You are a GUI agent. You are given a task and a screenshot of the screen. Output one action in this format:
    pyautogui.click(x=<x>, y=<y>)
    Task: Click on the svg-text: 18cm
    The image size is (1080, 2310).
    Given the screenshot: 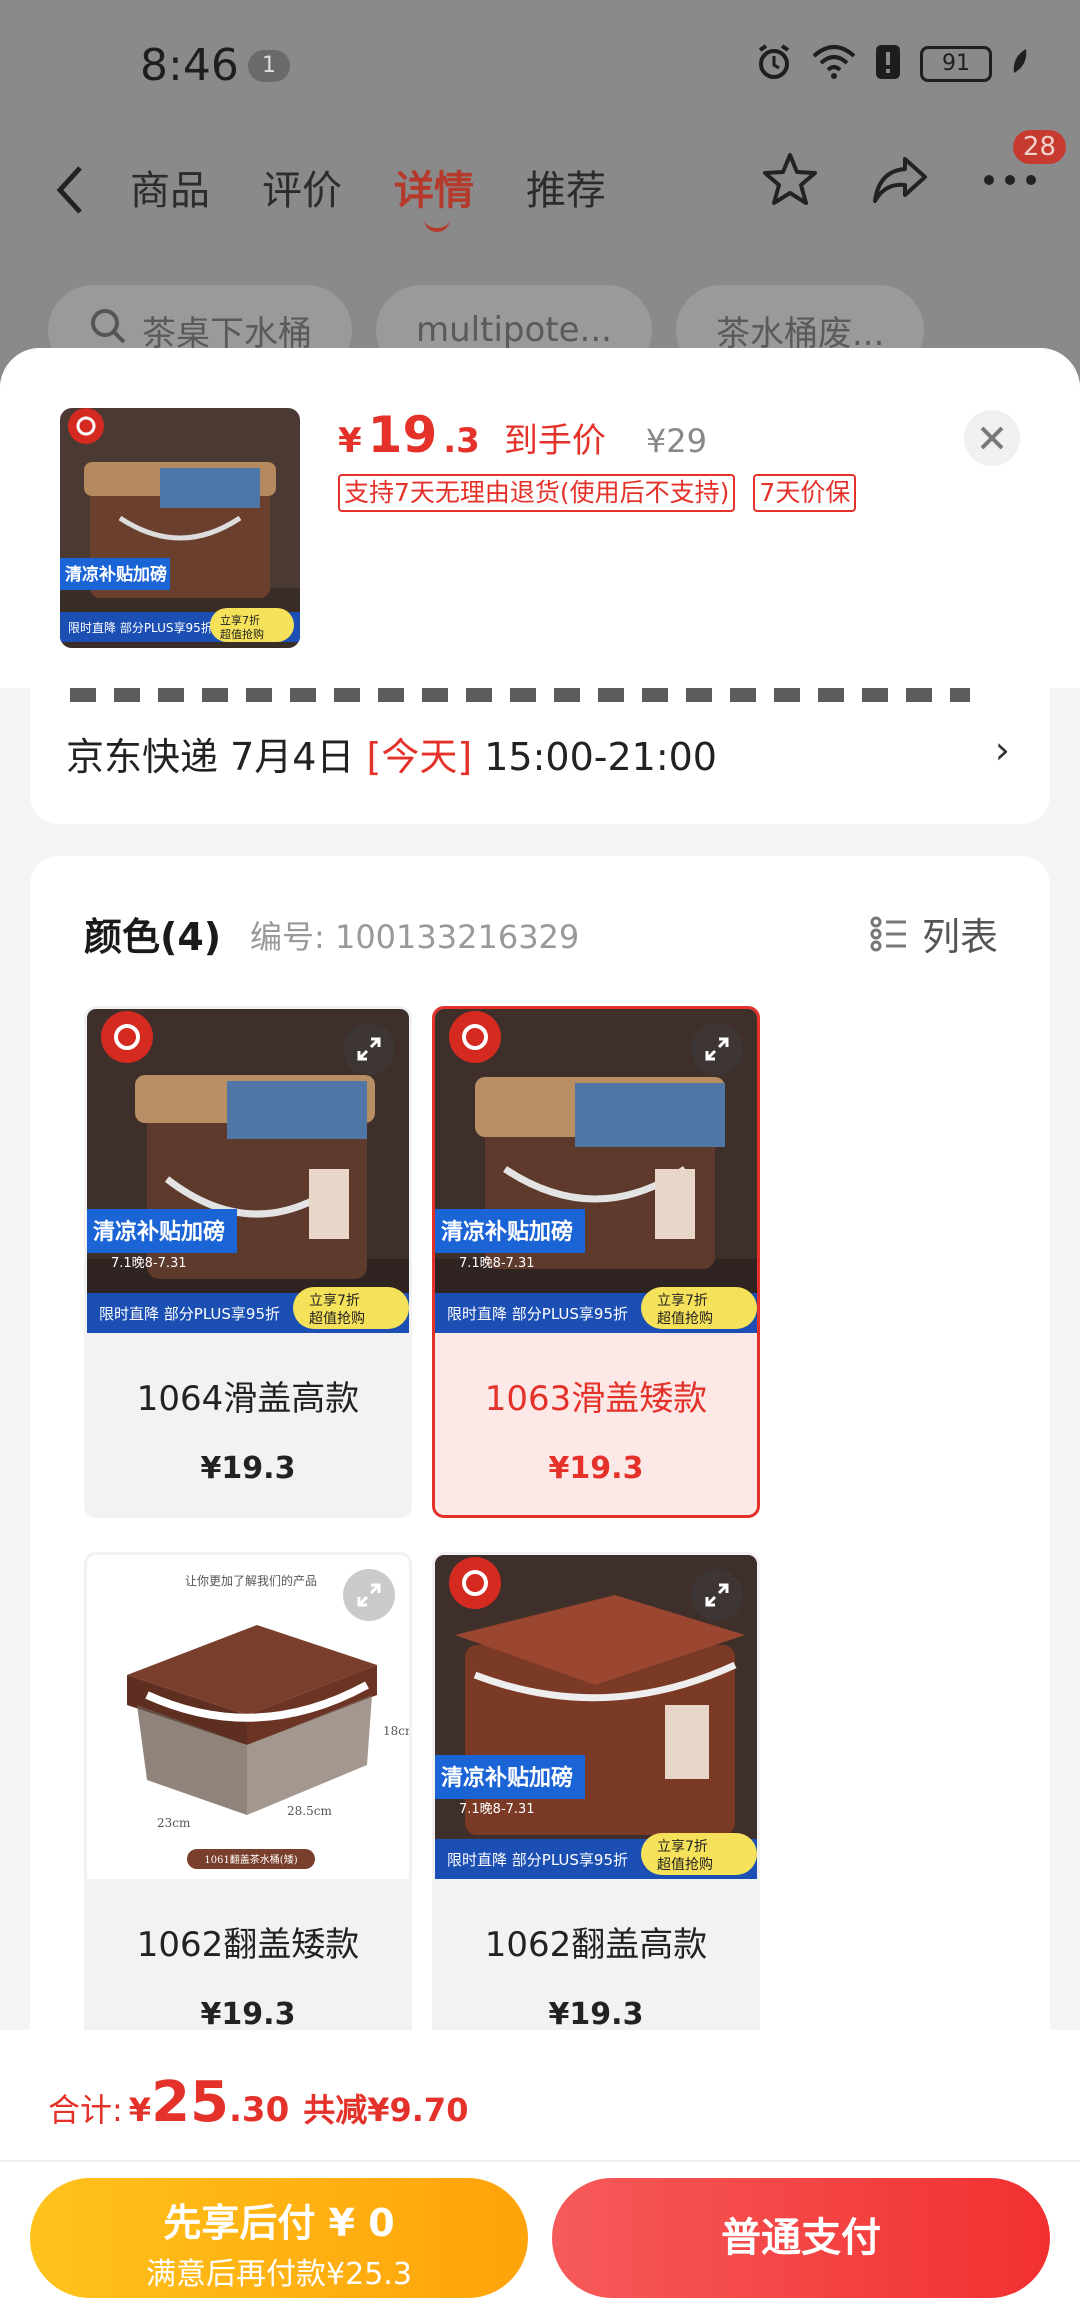 What is the action you would take?
    pyautogui.click(x=396, y=1731)
    